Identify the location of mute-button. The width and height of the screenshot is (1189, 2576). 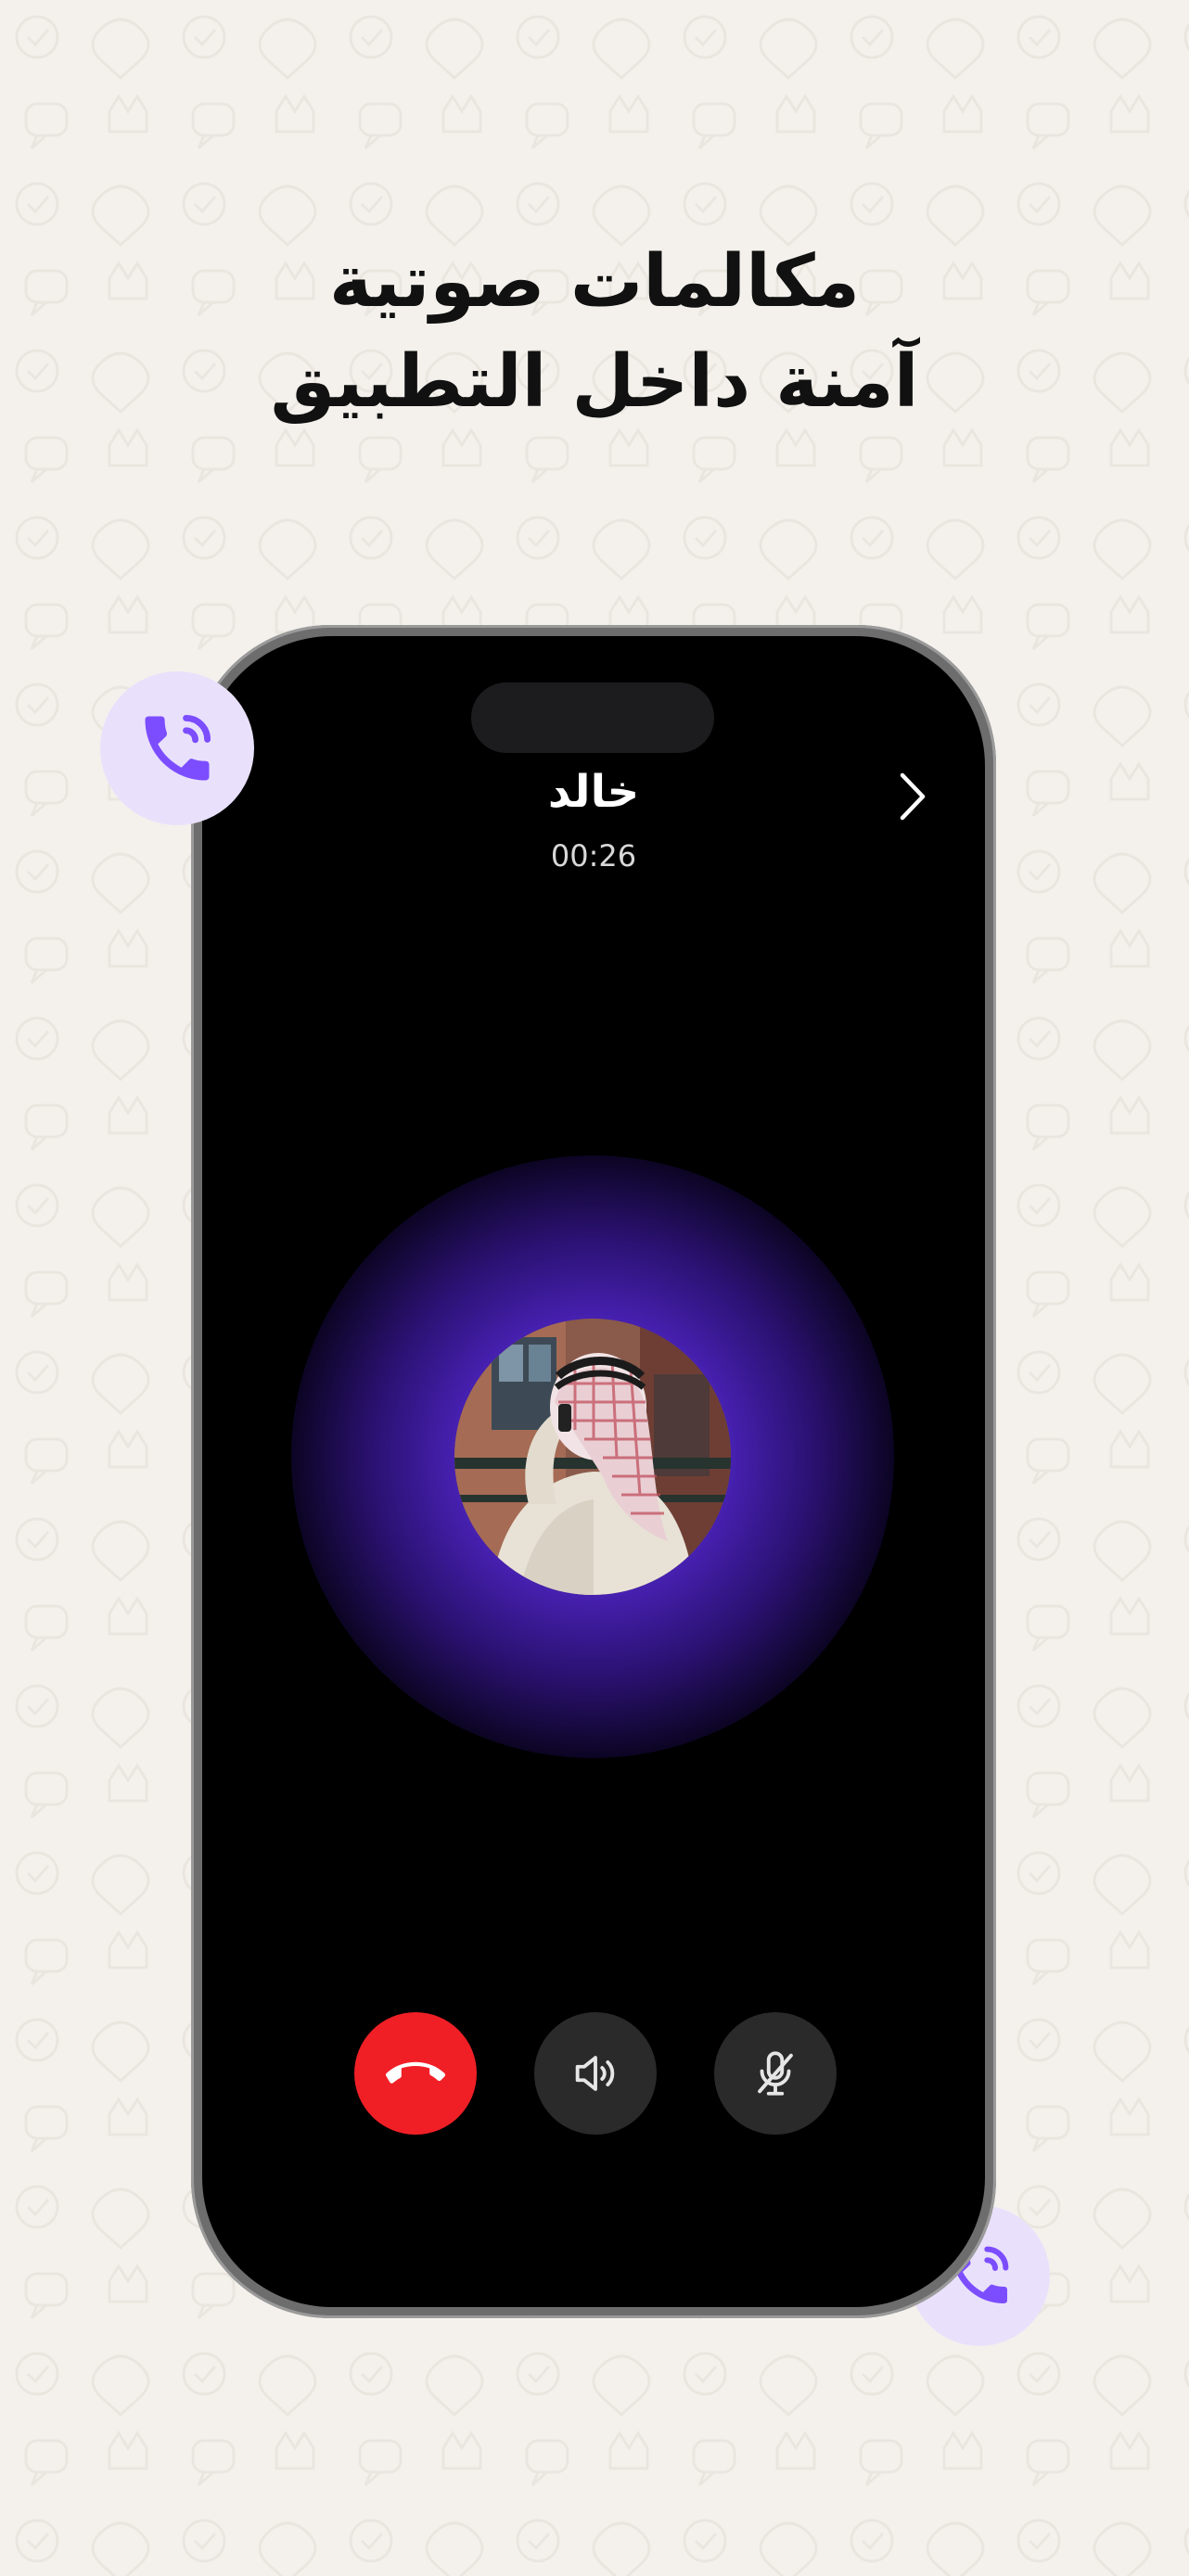
(775, 2073).